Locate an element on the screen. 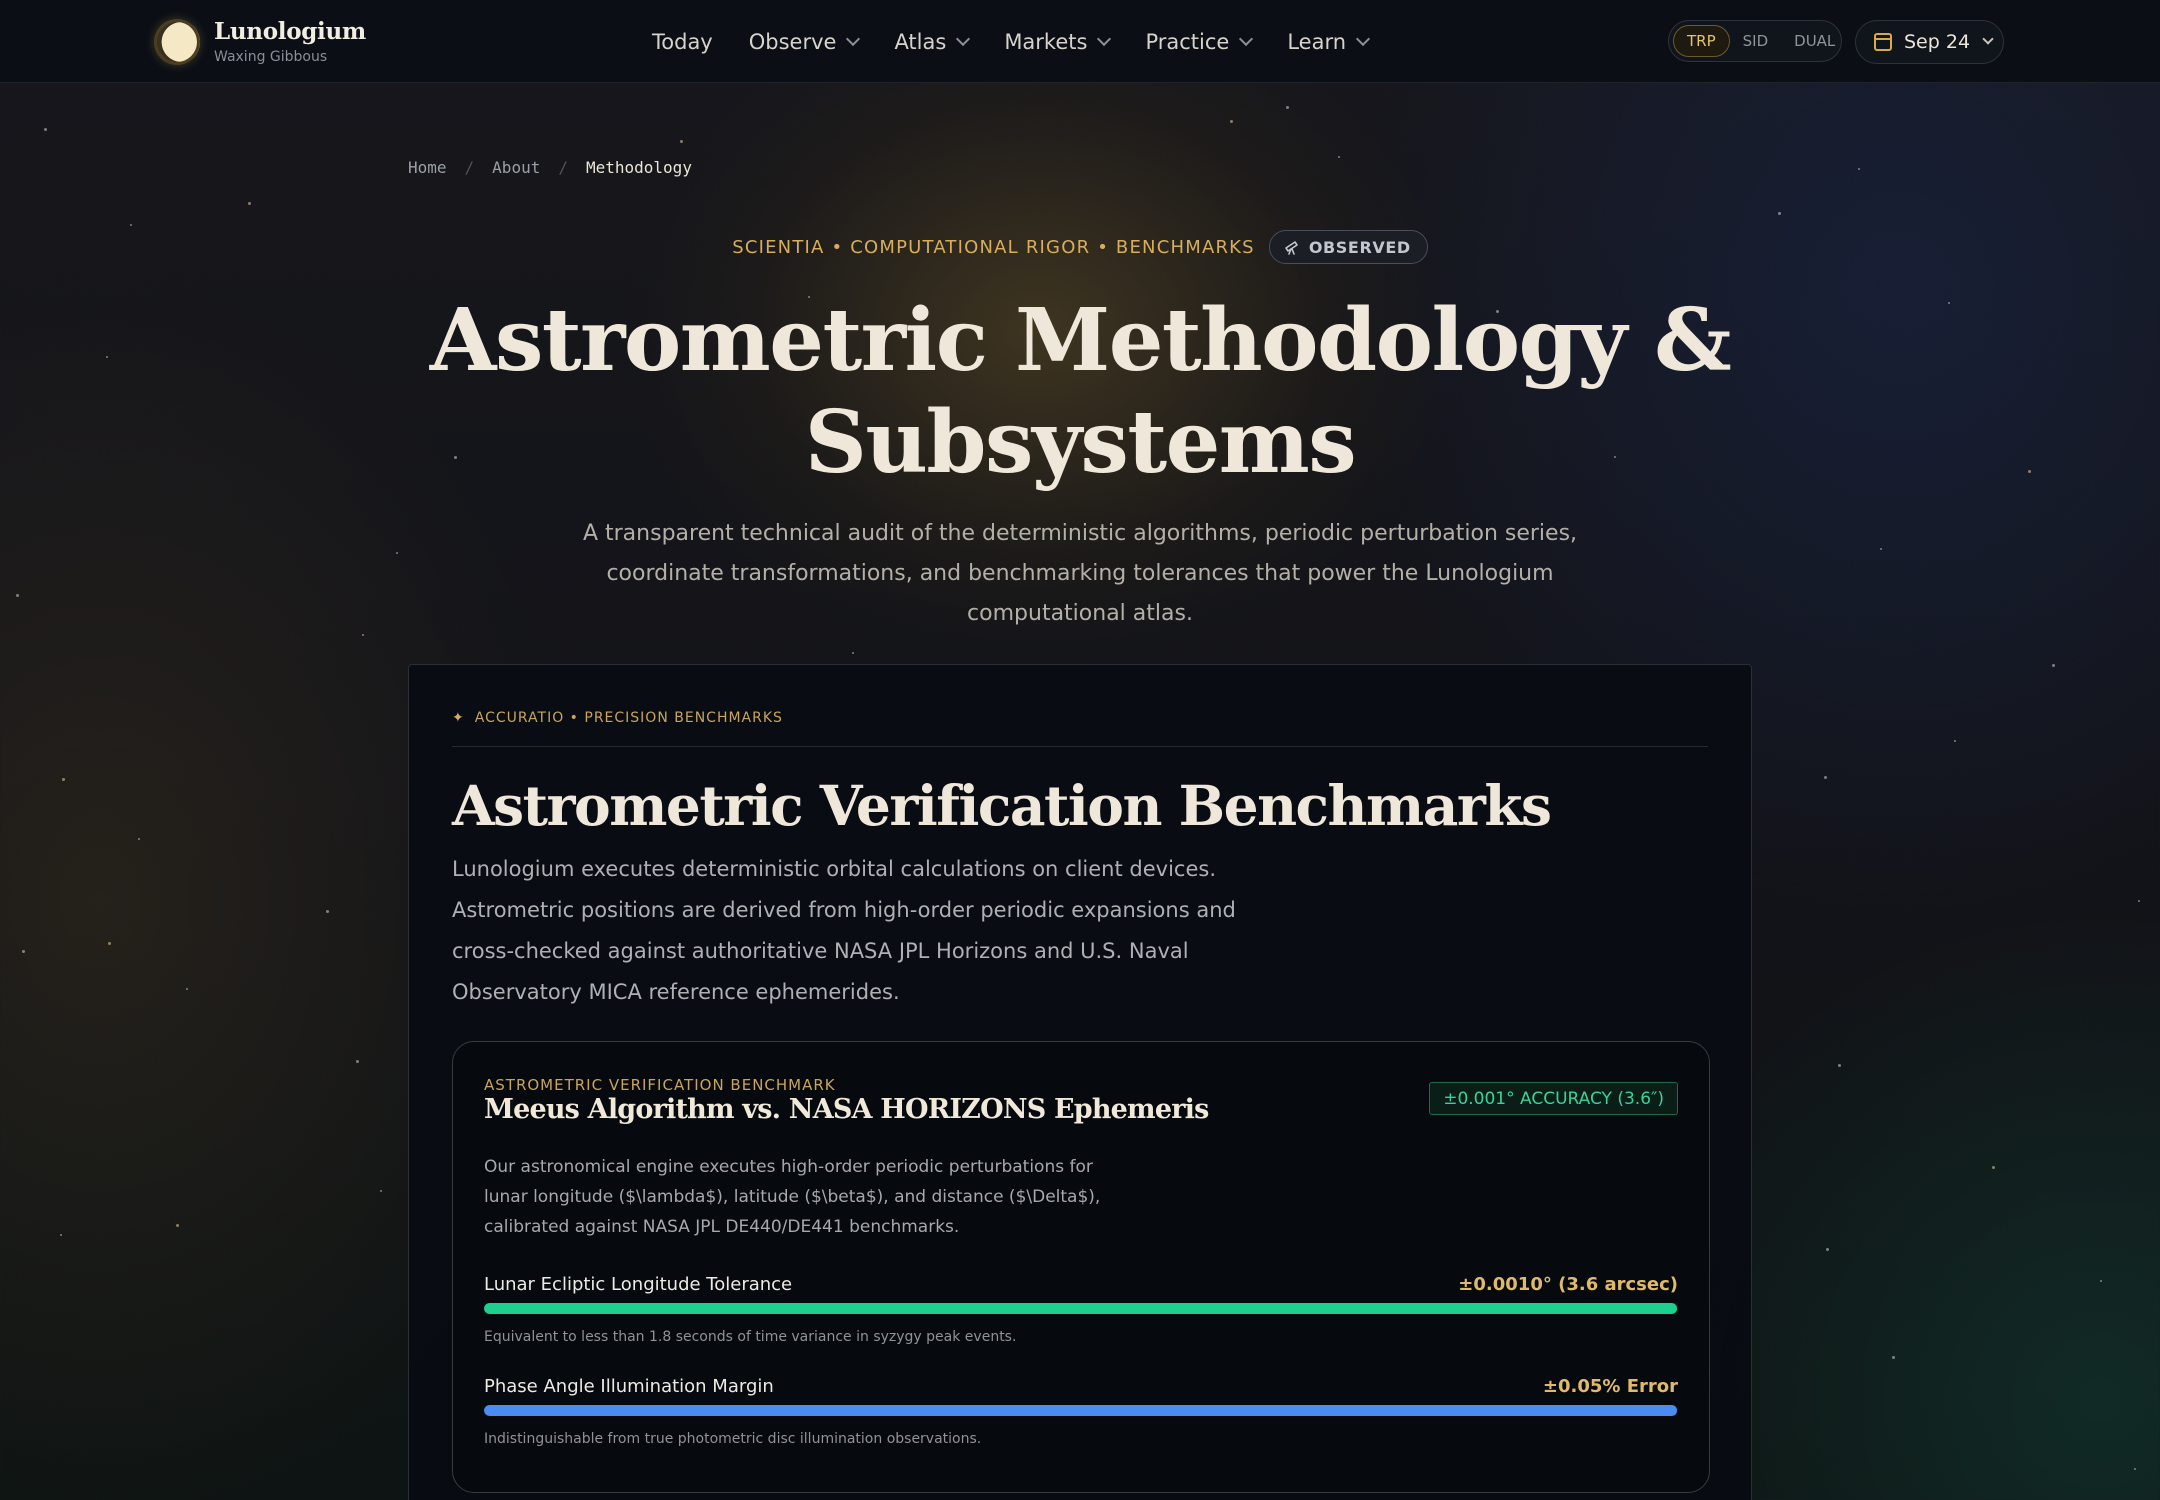 This screenshot has height=1500, width=2160. breadcrumb-about-link: About is located at coordinates (516, 167).